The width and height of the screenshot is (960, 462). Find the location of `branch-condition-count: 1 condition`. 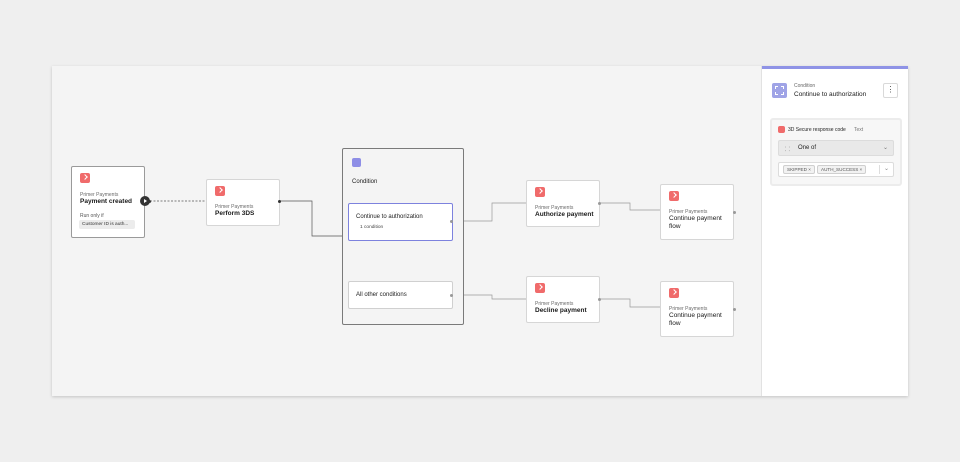

branch-condition-count: 1 condition is located at coordinates (372, 227).